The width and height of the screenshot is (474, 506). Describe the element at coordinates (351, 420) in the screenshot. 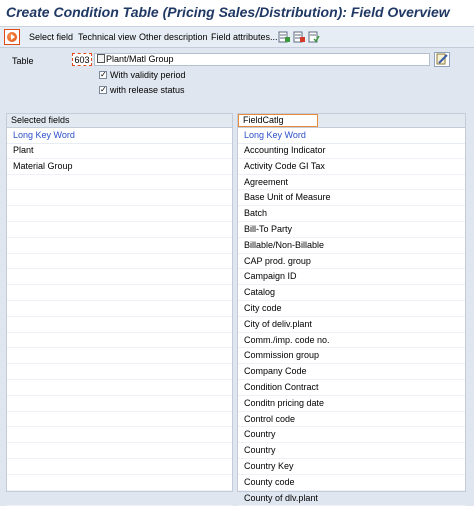

I see `catalog-field-row: Control code` at that location.